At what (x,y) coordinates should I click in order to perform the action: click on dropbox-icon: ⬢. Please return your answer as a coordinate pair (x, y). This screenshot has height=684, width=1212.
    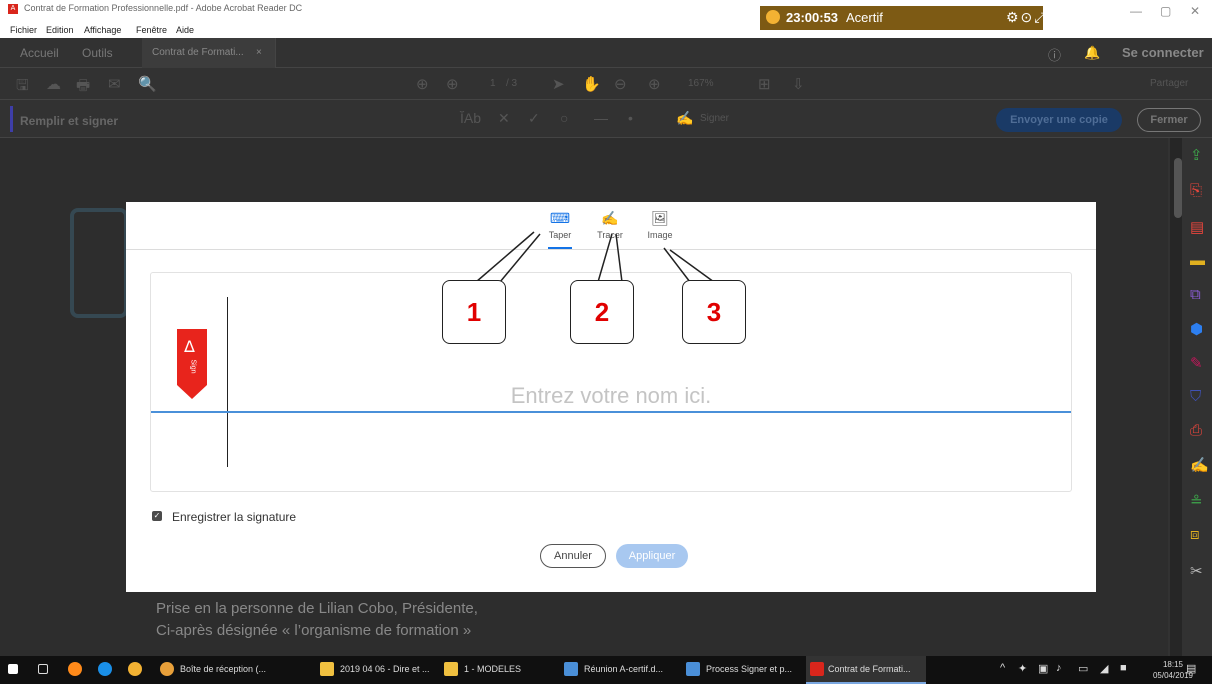
    Looking at the image, I should click on (1196, 329).